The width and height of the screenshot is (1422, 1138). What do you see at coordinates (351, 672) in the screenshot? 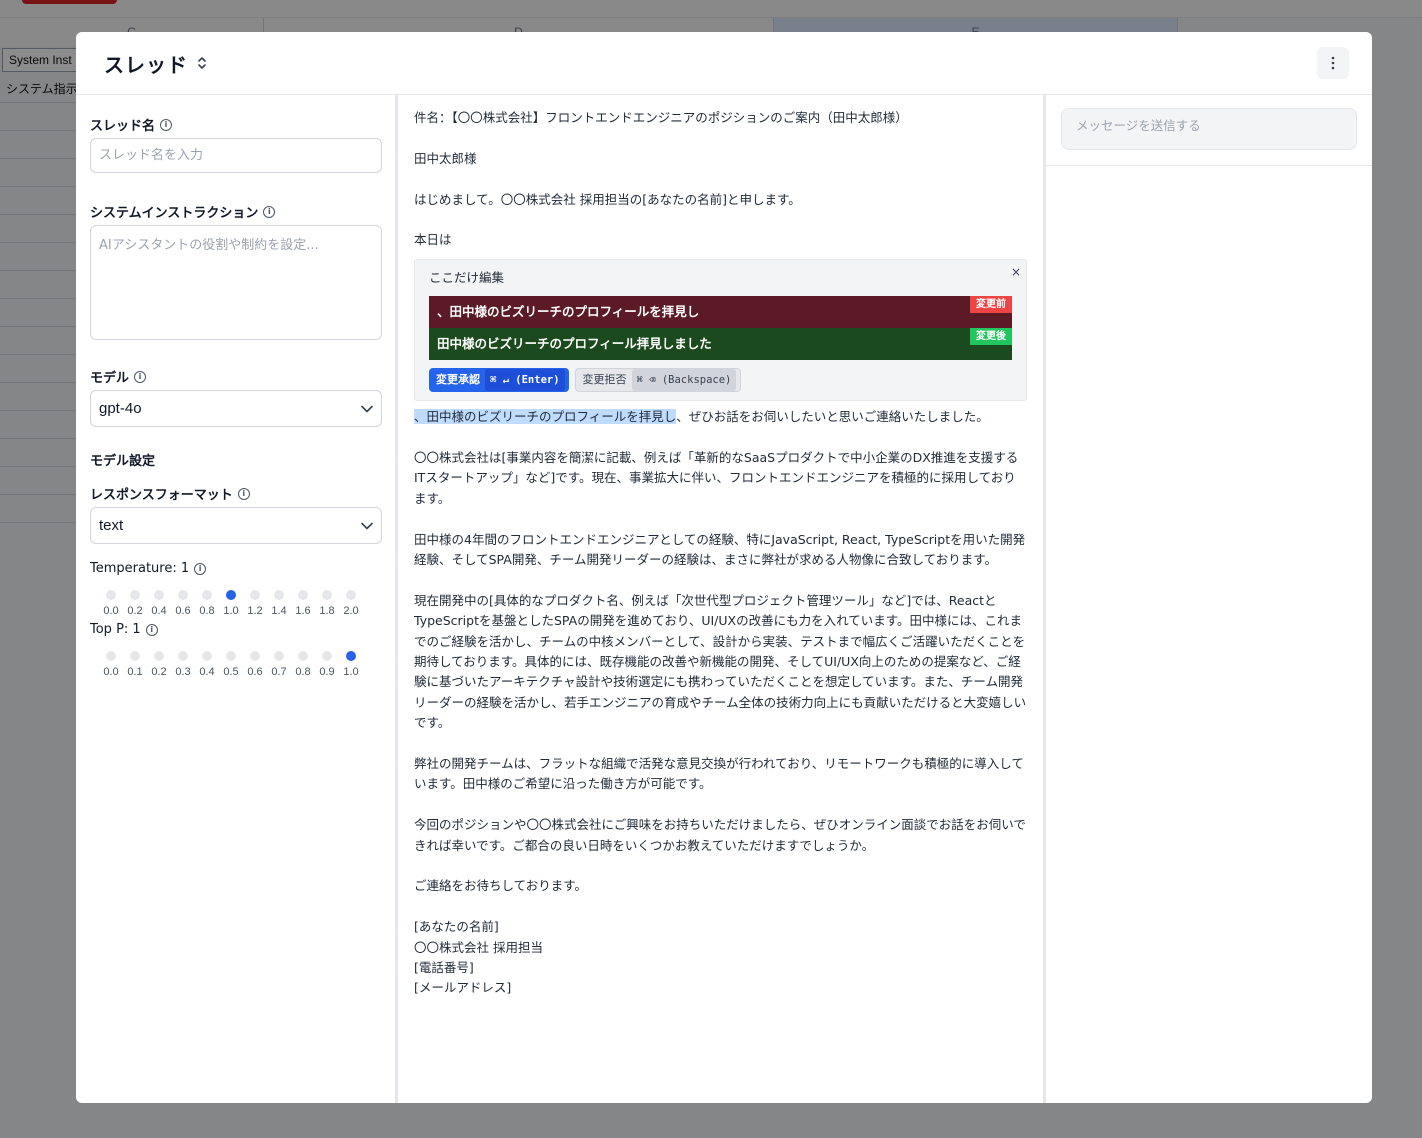
I see `top-p-tick-label: 1.0` at bounding box center [351, 672].